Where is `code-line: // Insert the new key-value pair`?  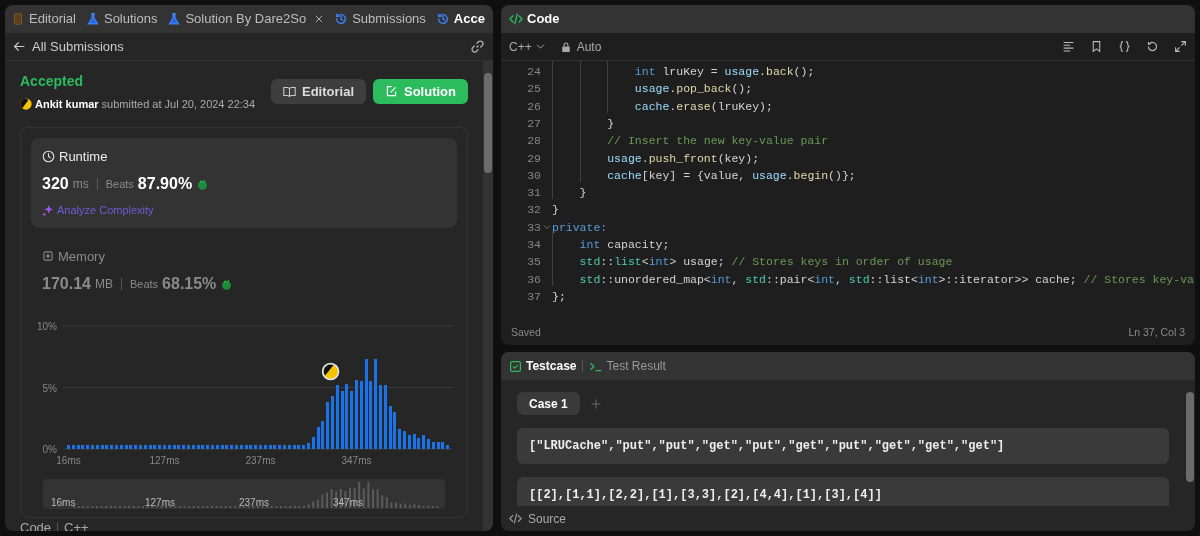
code-line: // Insert the new key-value pair is located at coordinates (690, 141).